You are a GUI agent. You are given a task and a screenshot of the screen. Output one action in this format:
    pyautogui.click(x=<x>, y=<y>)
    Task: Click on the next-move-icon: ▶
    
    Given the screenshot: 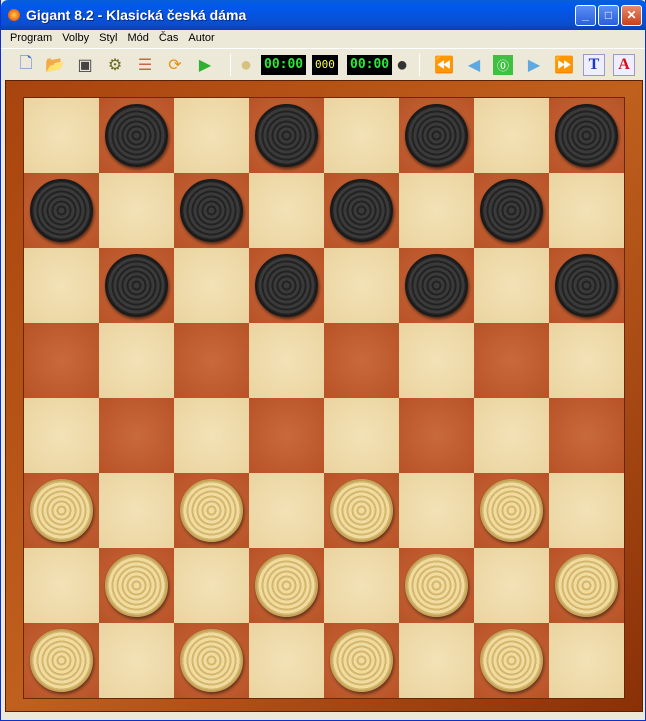 What is the action you would take?
    pyautogui.click(x=534, y=65)
    